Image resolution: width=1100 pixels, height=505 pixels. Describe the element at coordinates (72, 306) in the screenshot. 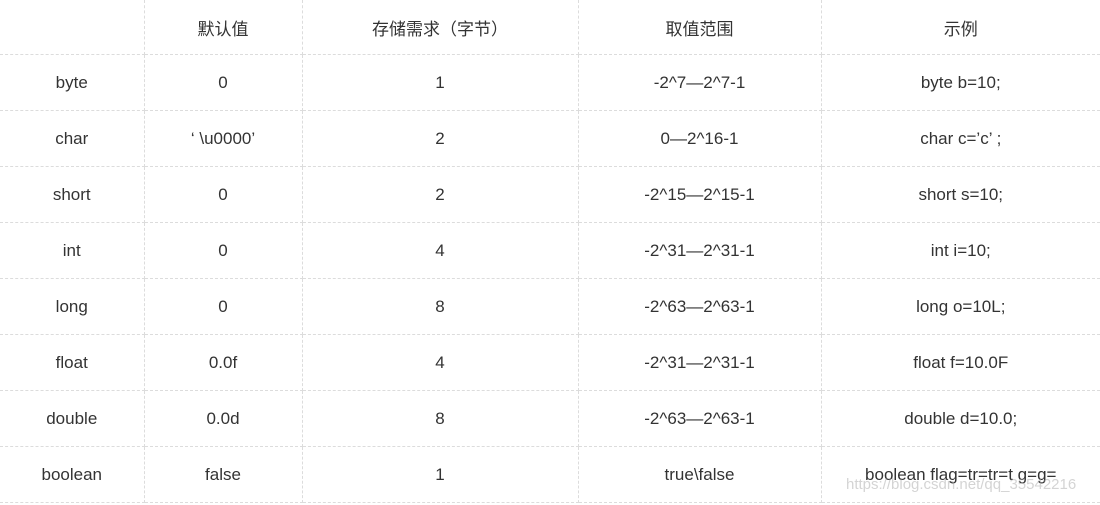

I see `cell-type: long` at that location.